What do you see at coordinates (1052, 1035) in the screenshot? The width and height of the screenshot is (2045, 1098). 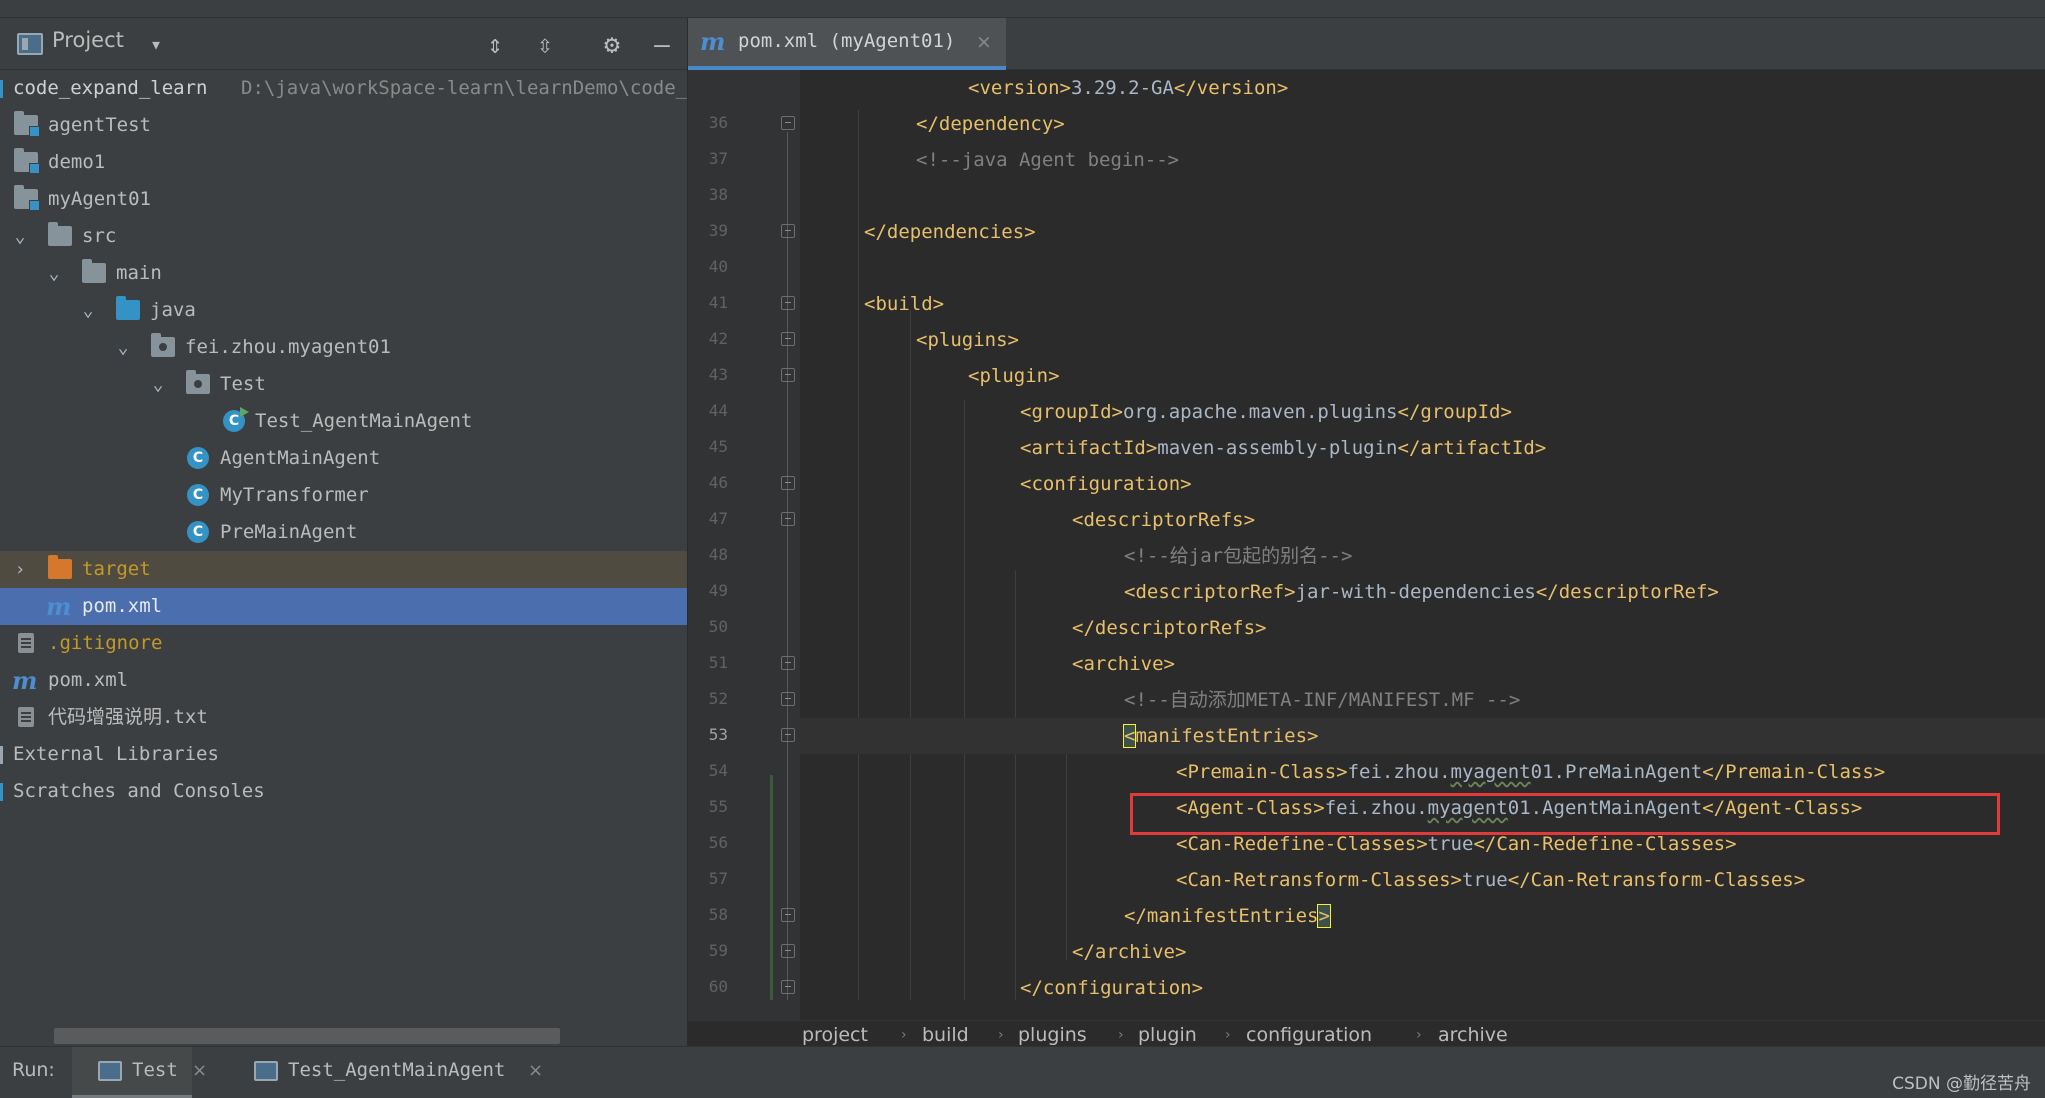 I see `breadcrumb-plugins: plugins` at bounding box center [1052, 1035].